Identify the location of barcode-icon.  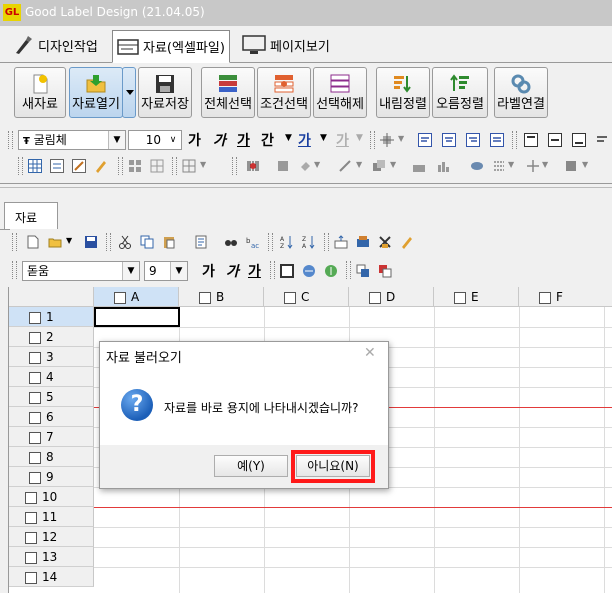
(253, 166).